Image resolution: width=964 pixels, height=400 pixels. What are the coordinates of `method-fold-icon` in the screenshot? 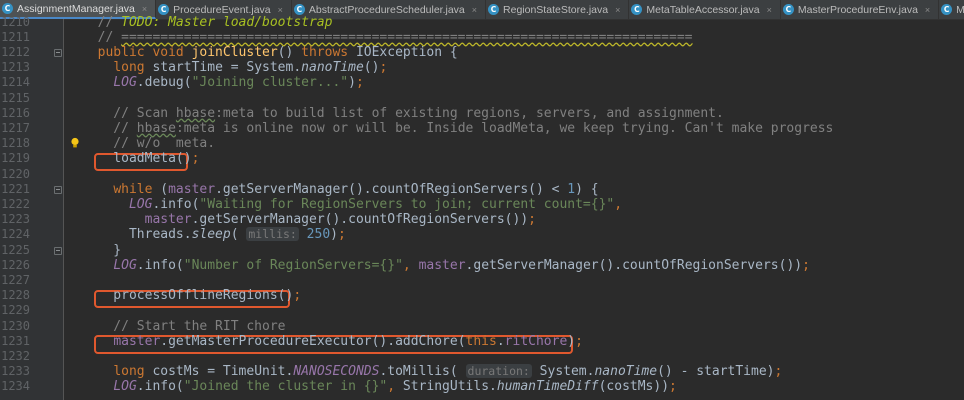 It's located at (58, 52).